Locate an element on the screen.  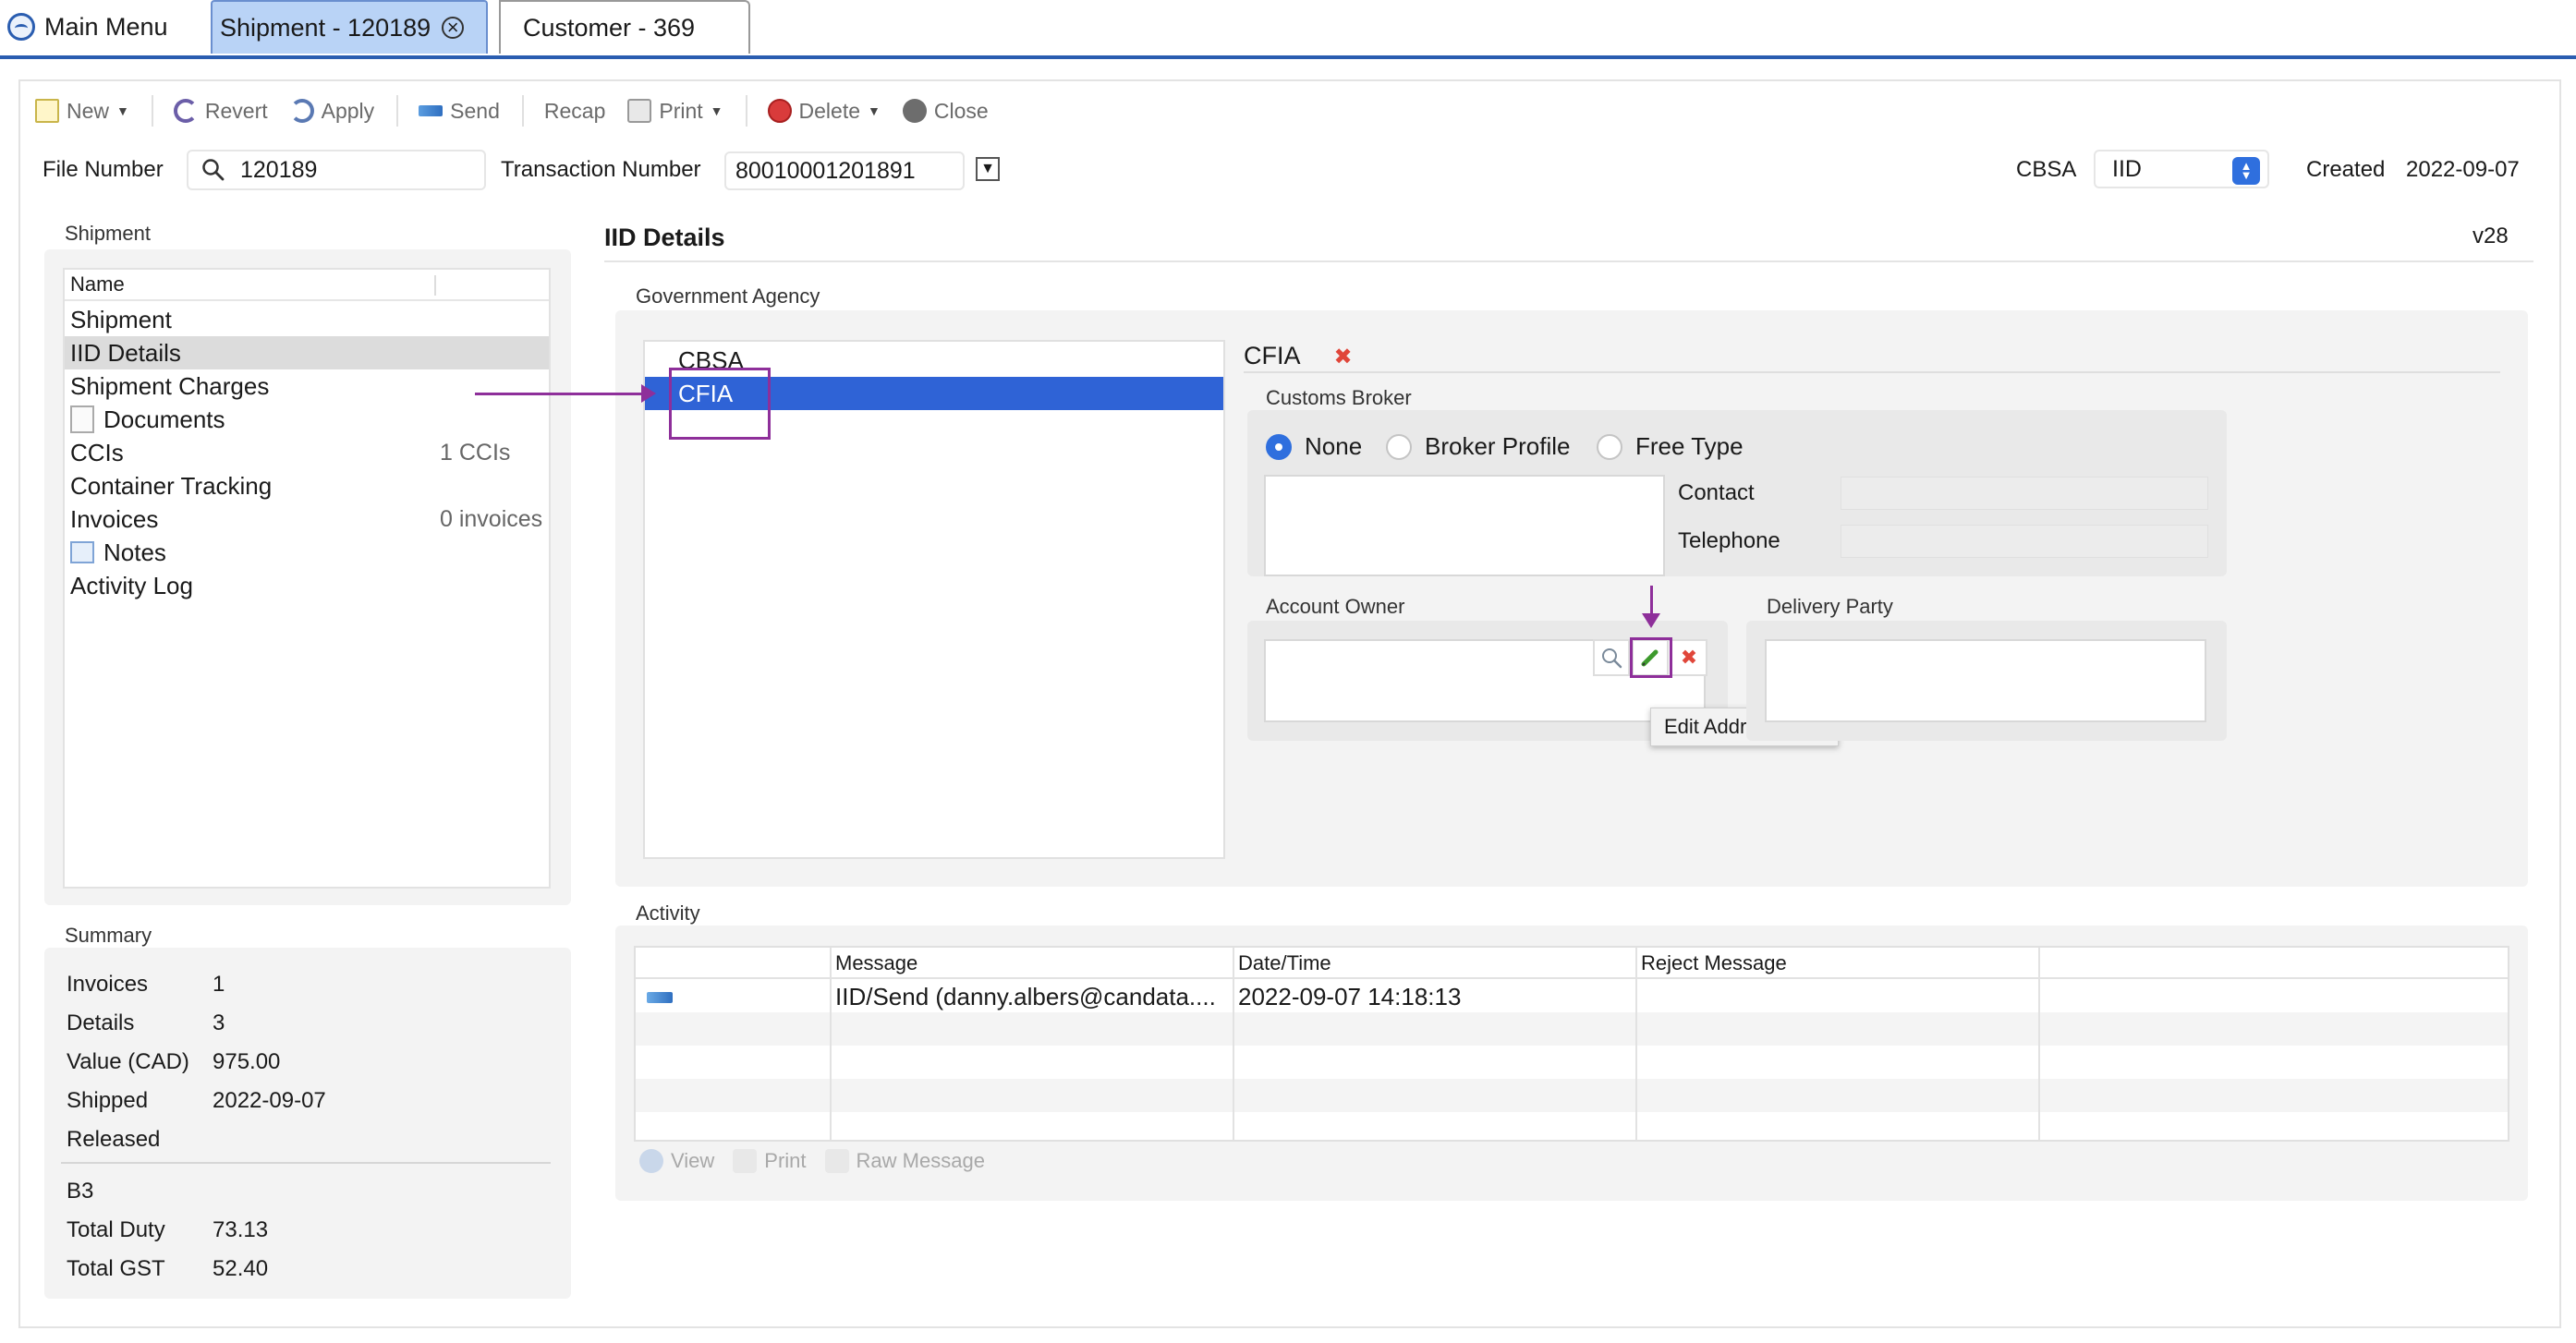
tab-shipment-label: Shipment - 120189 is located at coordinates (325, 27).